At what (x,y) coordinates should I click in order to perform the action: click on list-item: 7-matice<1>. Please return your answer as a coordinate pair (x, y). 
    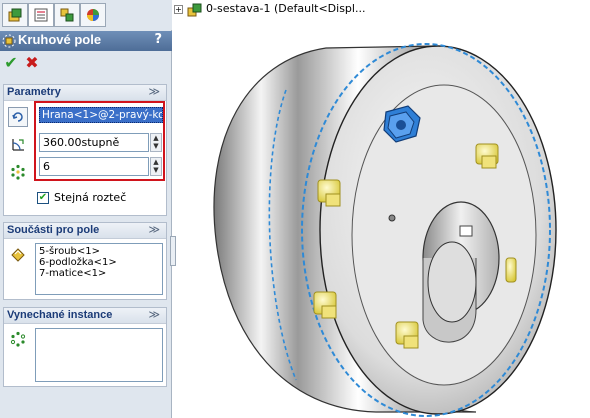
    Looking at the image, I should click on (99, 273).